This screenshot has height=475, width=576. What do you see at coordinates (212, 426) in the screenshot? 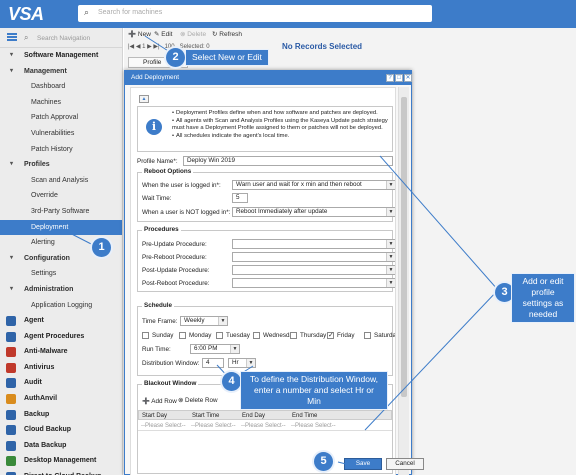
I see `start-time-cell: --Please Select--` at bounding box center [212, 426].